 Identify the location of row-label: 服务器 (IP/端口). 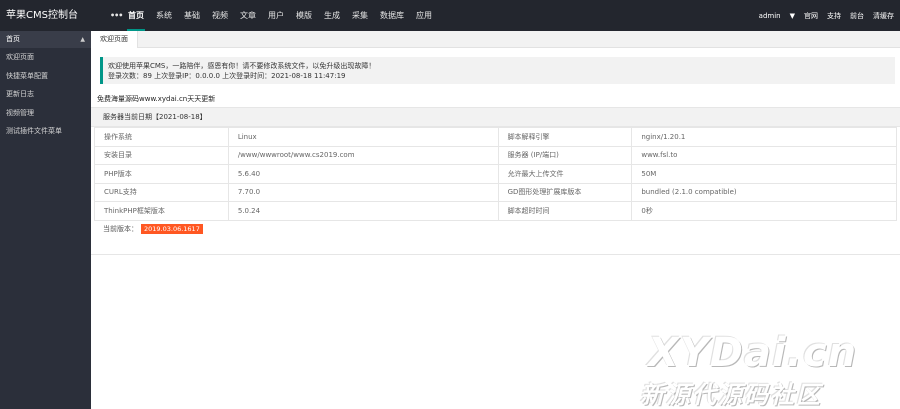
(565, 155).